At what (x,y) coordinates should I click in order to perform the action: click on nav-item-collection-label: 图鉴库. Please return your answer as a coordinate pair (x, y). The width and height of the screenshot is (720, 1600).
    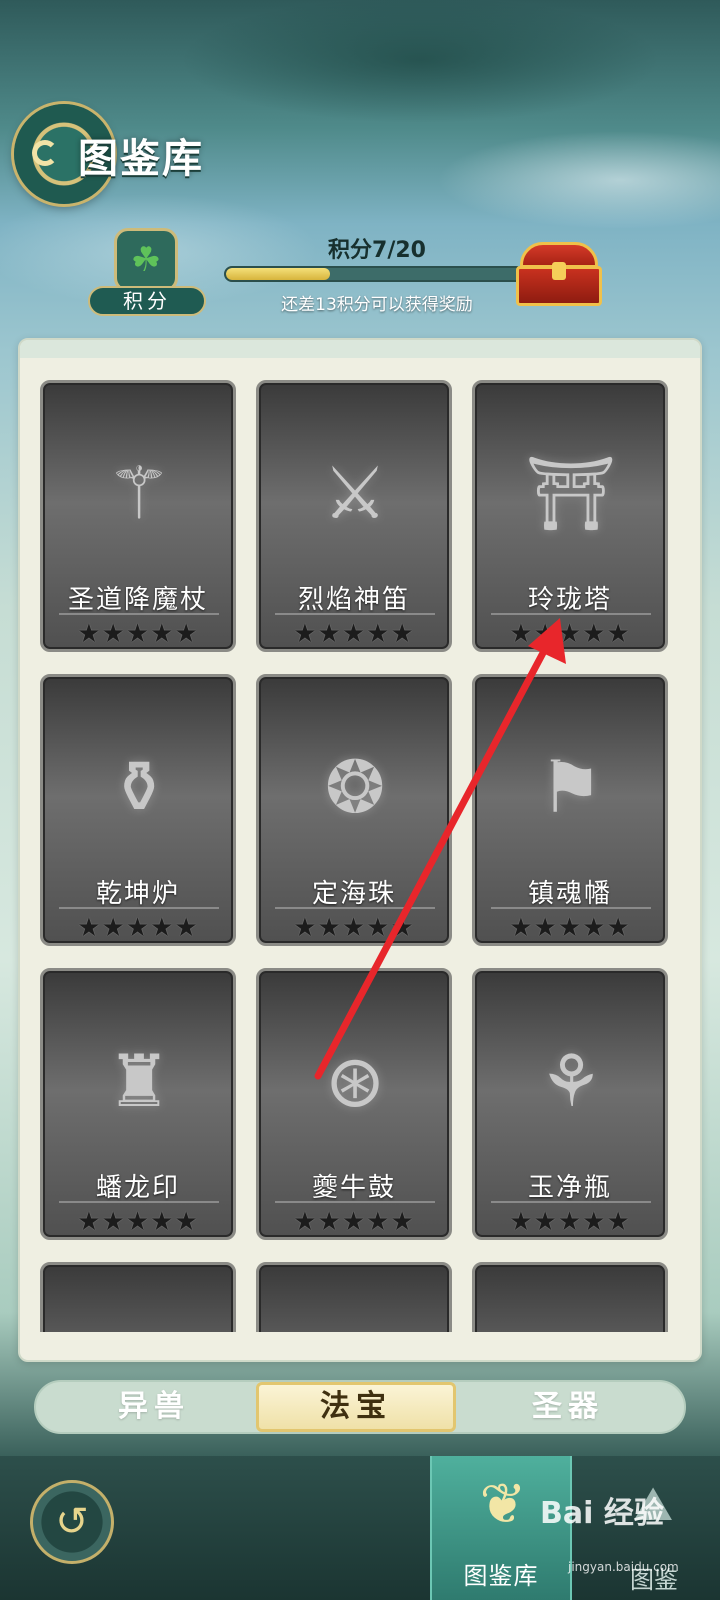
    Looking at the image, I should click on (501, 1576).